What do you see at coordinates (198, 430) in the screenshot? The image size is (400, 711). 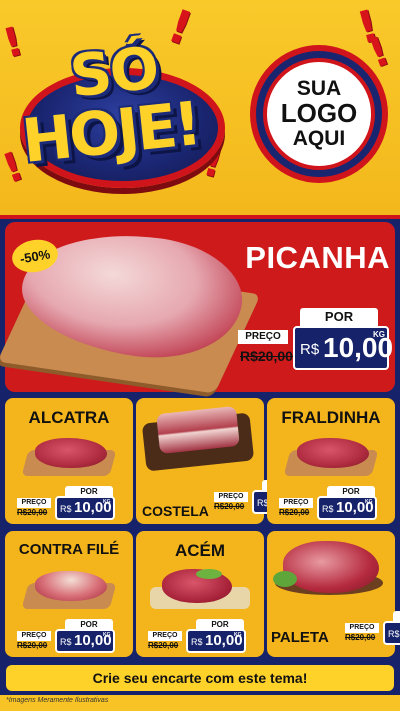 I see `costela-image` at bounding box center [198, 430].